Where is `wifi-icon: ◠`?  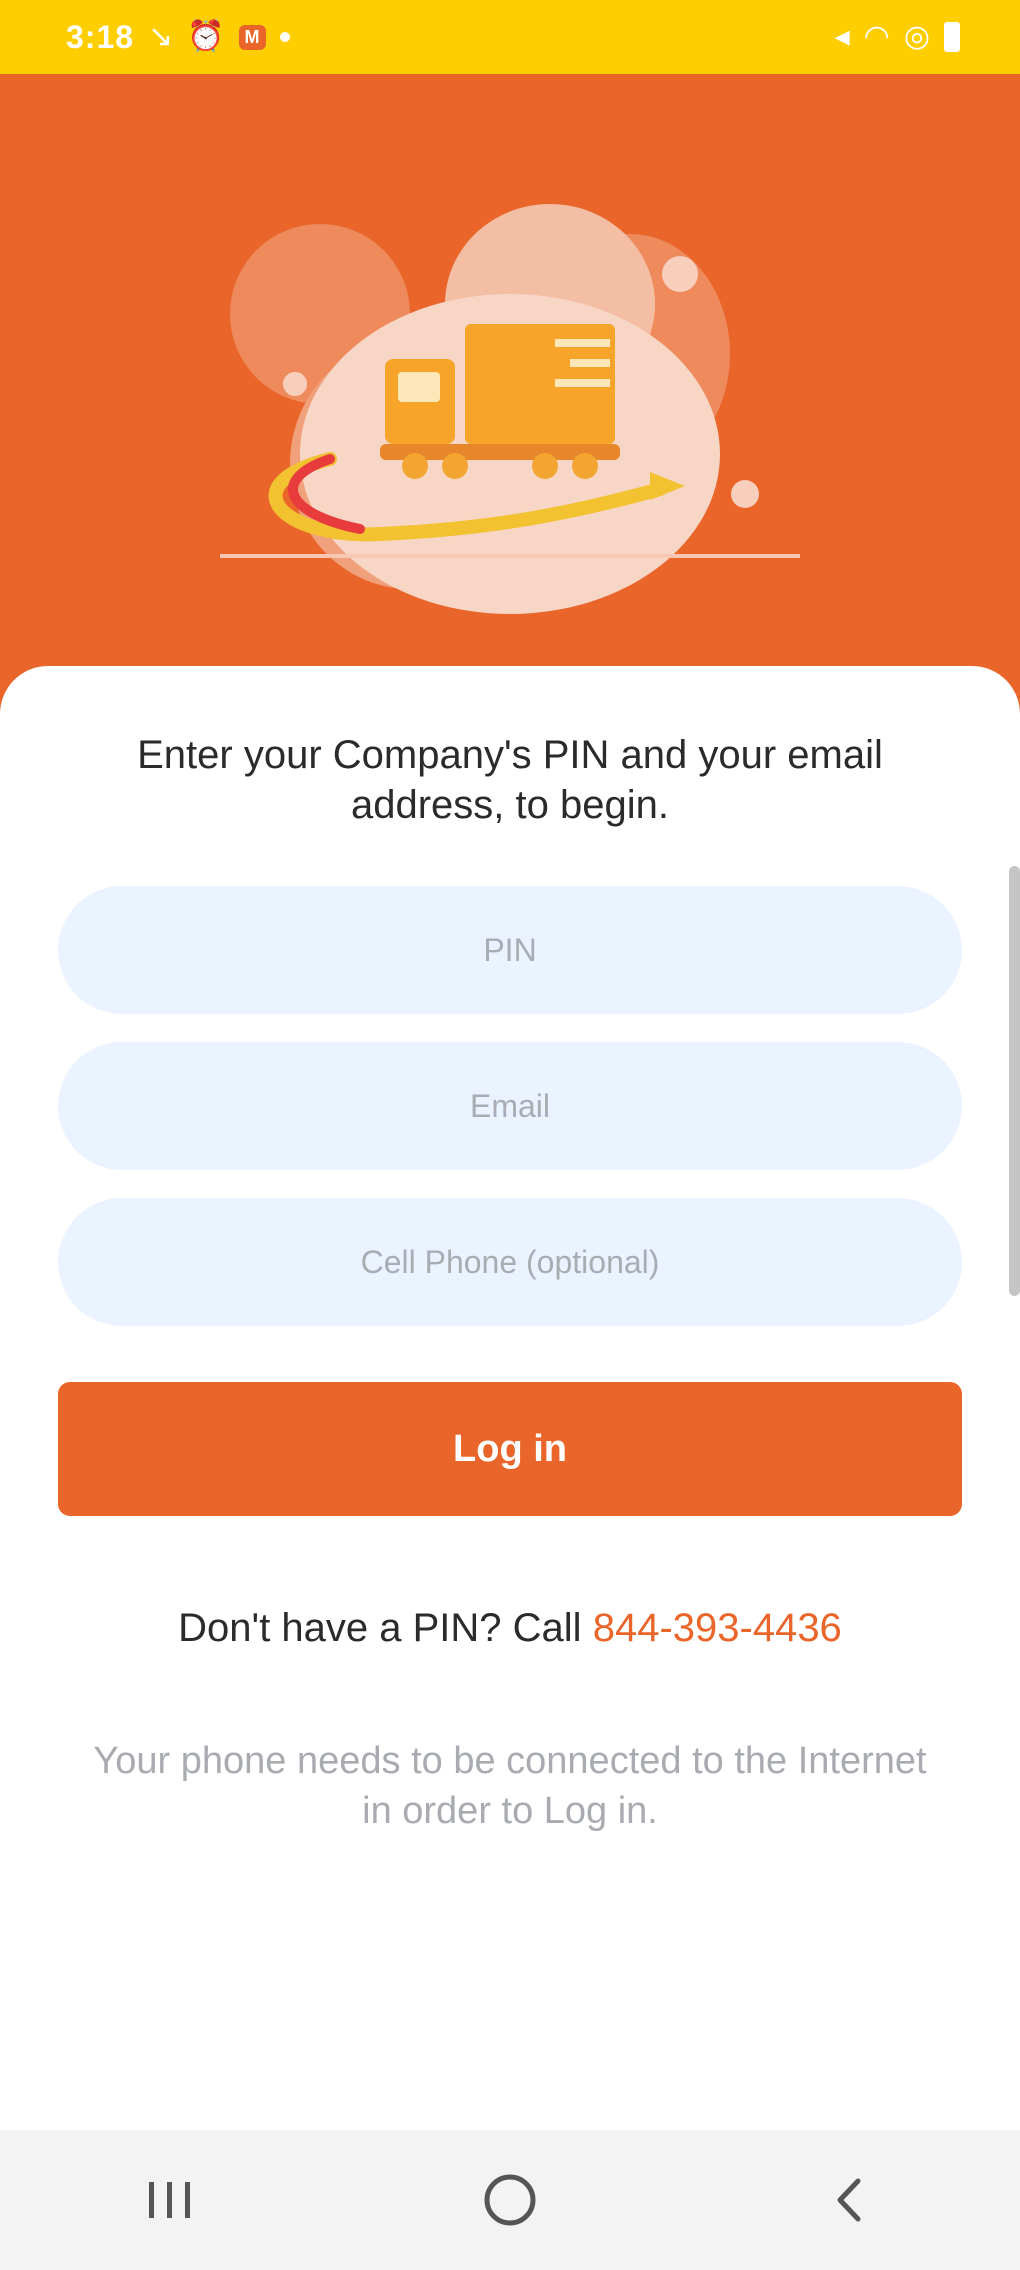
wifi-icon: ◠ is located at coordinates (876, 36).